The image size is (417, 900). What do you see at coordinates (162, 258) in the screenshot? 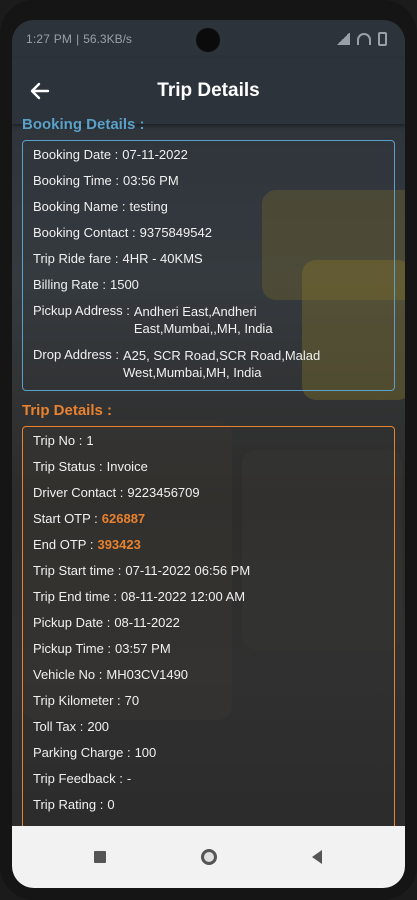
I see `row-value: 4HR - 40KMS` at bounding box center [162, 258].